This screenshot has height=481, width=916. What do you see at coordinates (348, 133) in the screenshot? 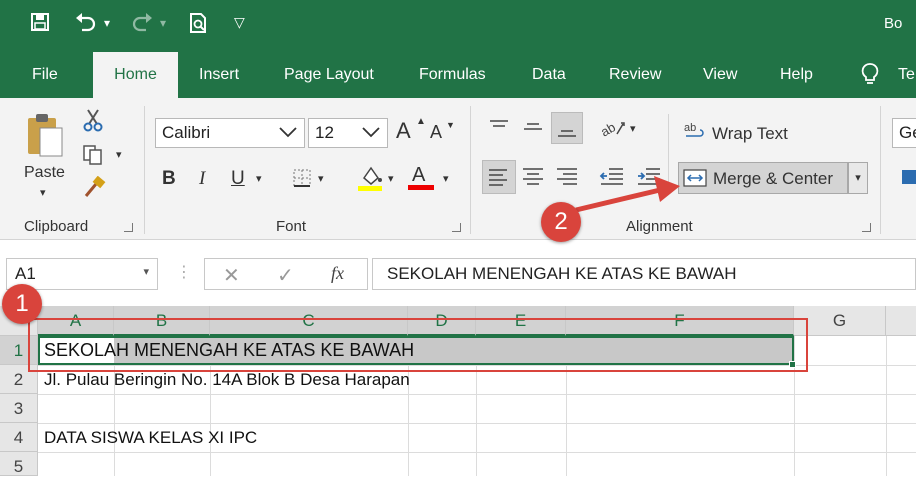
I see `font-size-select: 12` at bounding box center [348, 133].